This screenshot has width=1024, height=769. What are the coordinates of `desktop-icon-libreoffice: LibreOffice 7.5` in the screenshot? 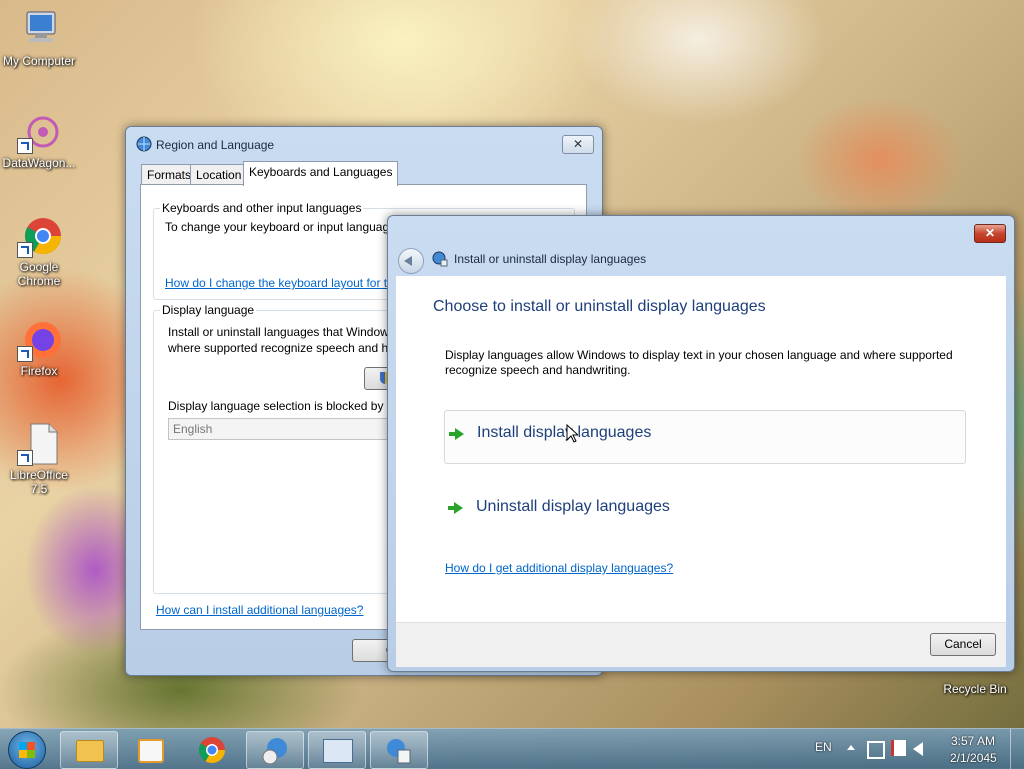 It's located at (39, 459).